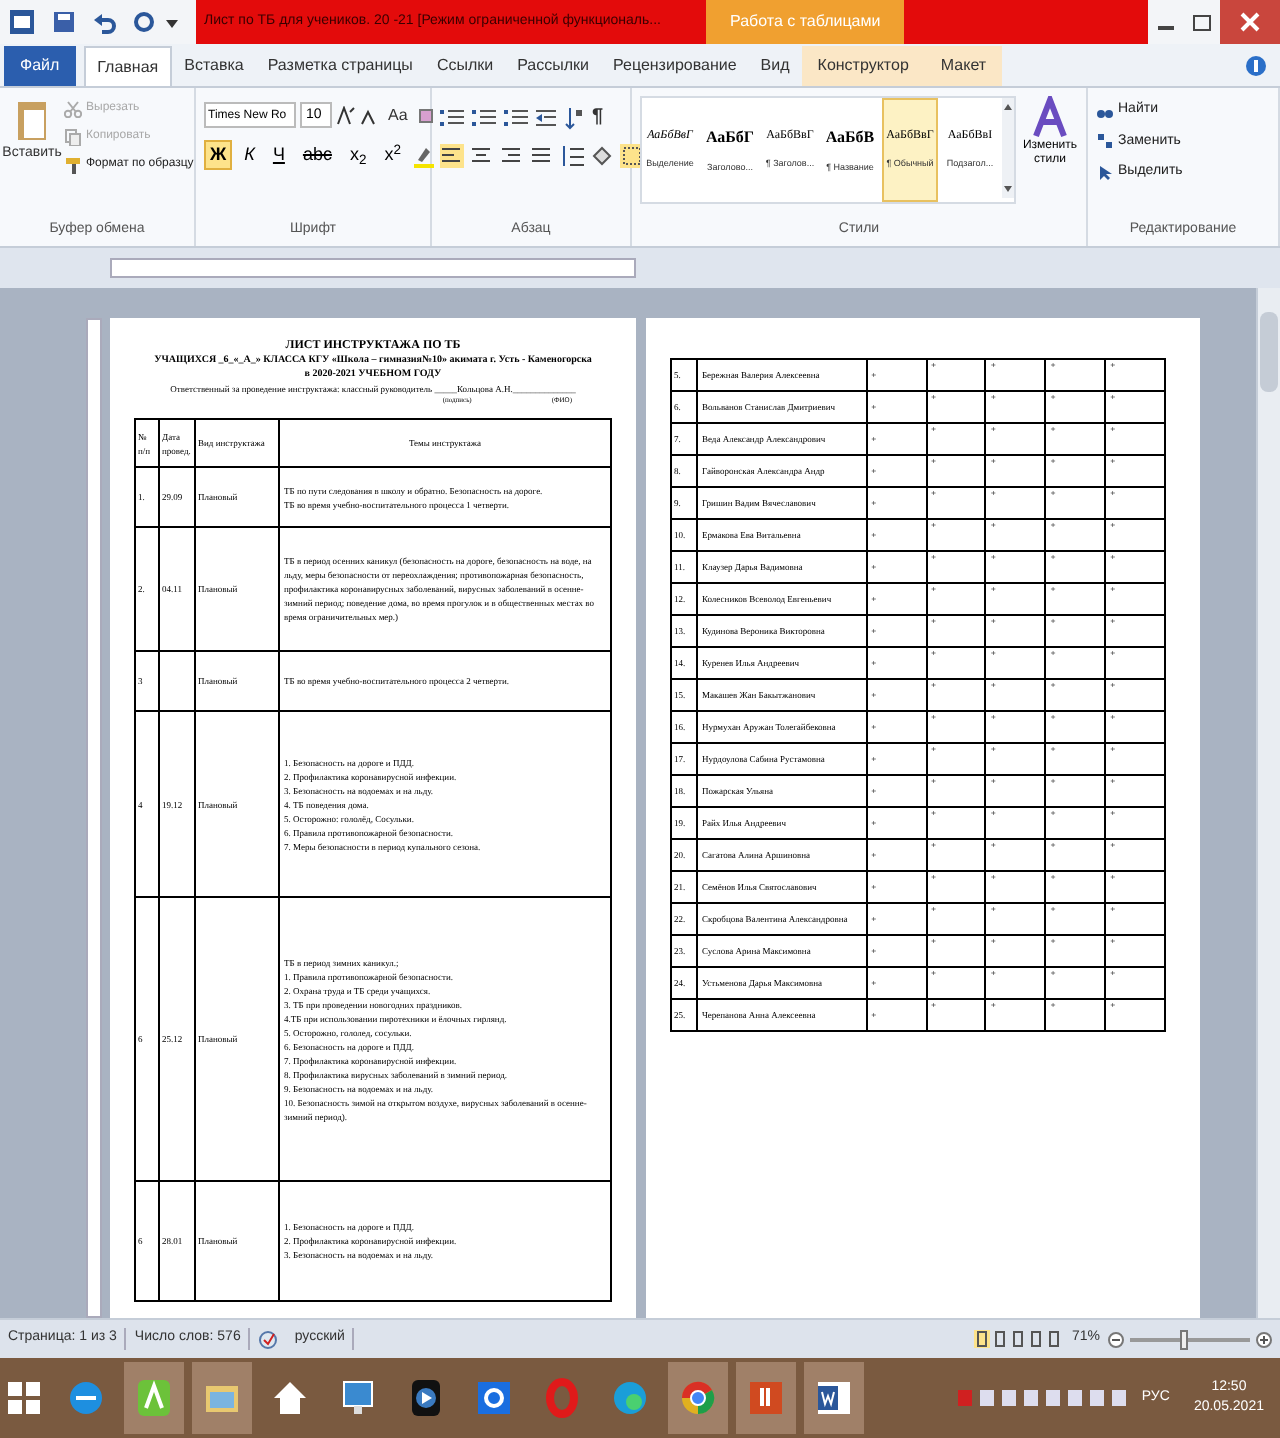 Image resolution: width=1280 pixels, height=1438 pixels. I want to click on line-spacing-icon, so click(572, 156).